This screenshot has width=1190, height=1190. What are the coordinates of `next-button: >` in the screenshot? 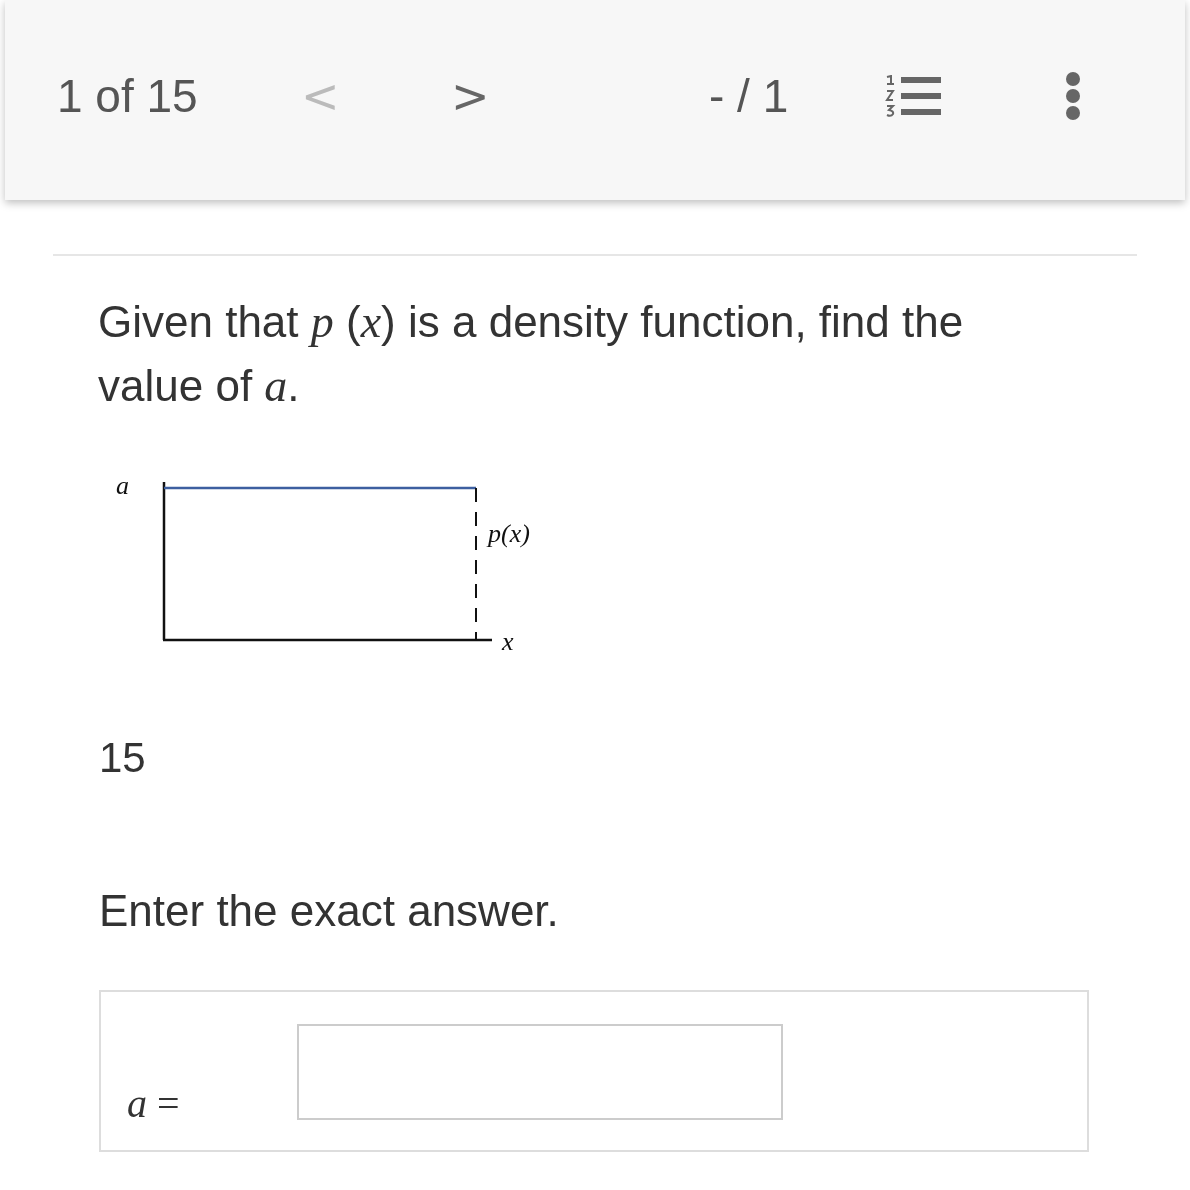 It's located at (467, 96).